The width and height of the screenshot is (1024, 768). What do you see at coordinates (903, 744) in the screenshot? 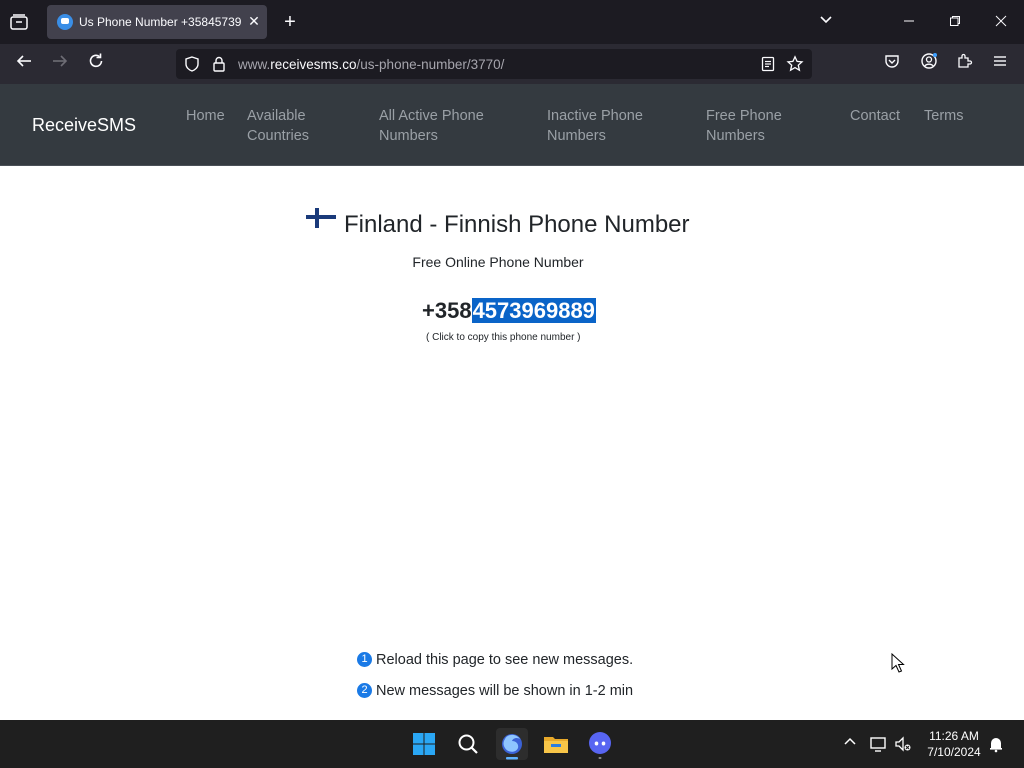
I see `volume-muted-icon` at bounding box center [903, 744].